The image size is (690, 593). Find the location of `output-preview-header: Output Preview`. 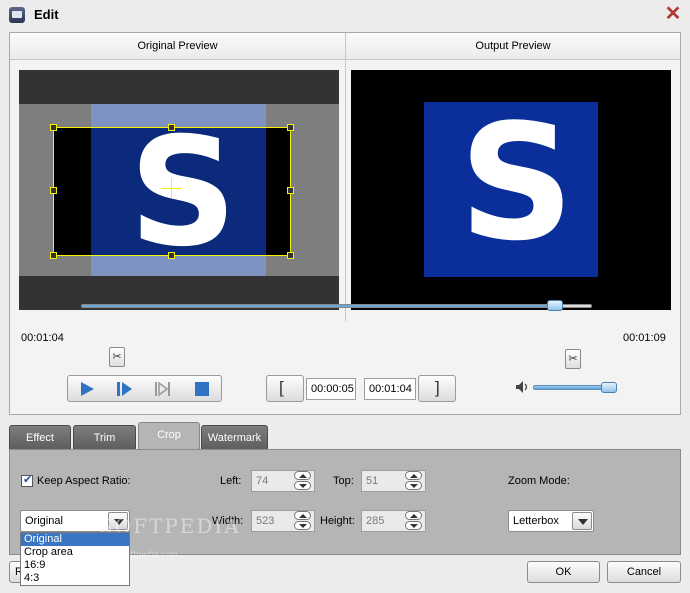

output-preview-header: Output Preview is located at coordinates (513, 46).